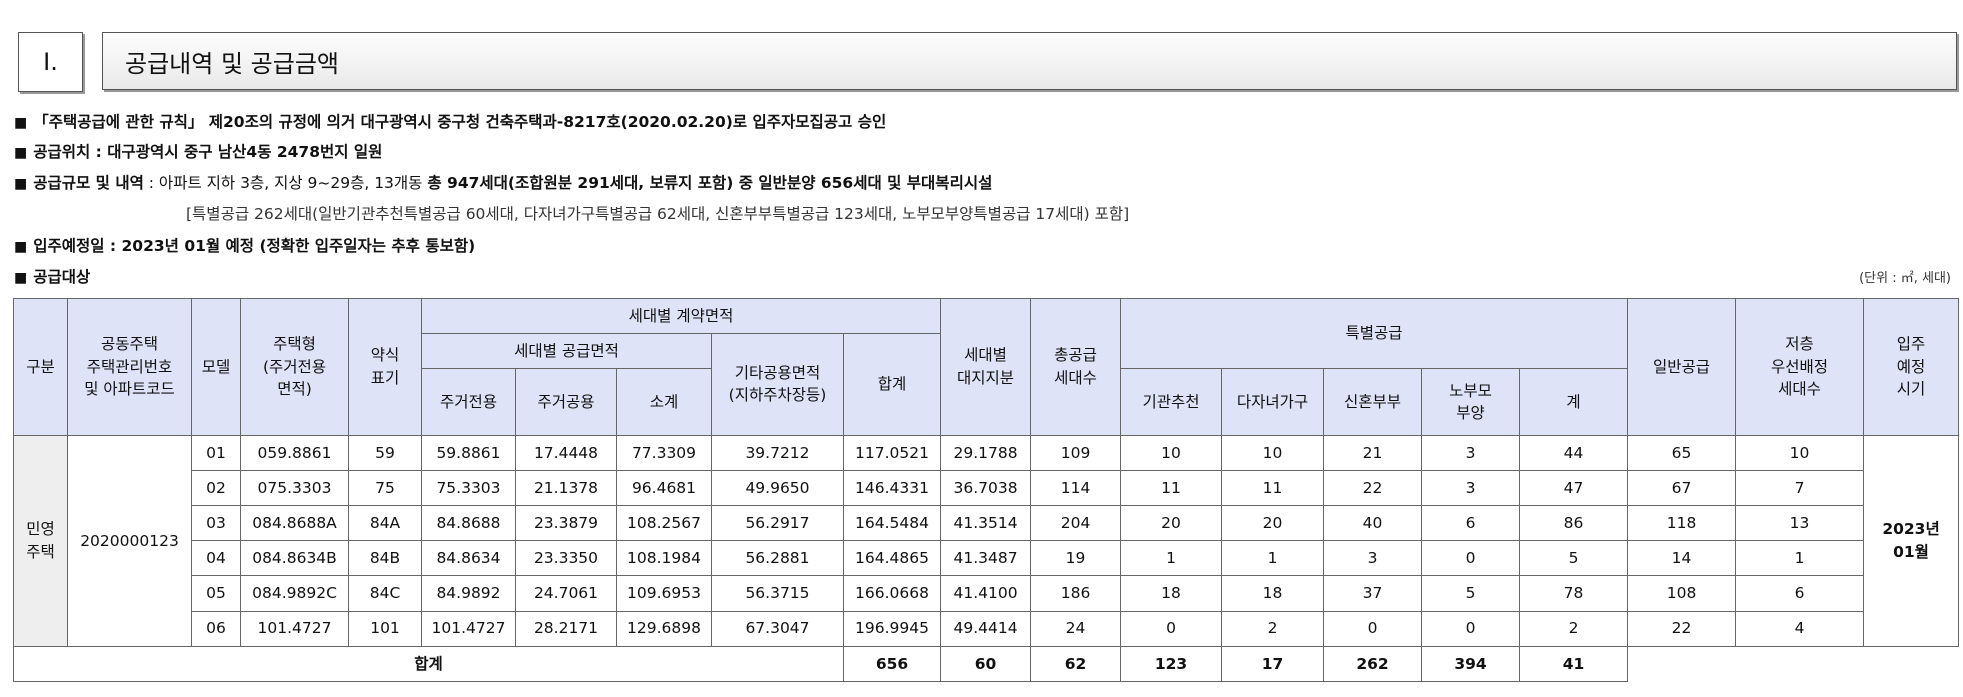 Image resolution: width=1963 pixels, height=697 pixels. I want to click on table-cell: 59.8861, so click(468, 452).